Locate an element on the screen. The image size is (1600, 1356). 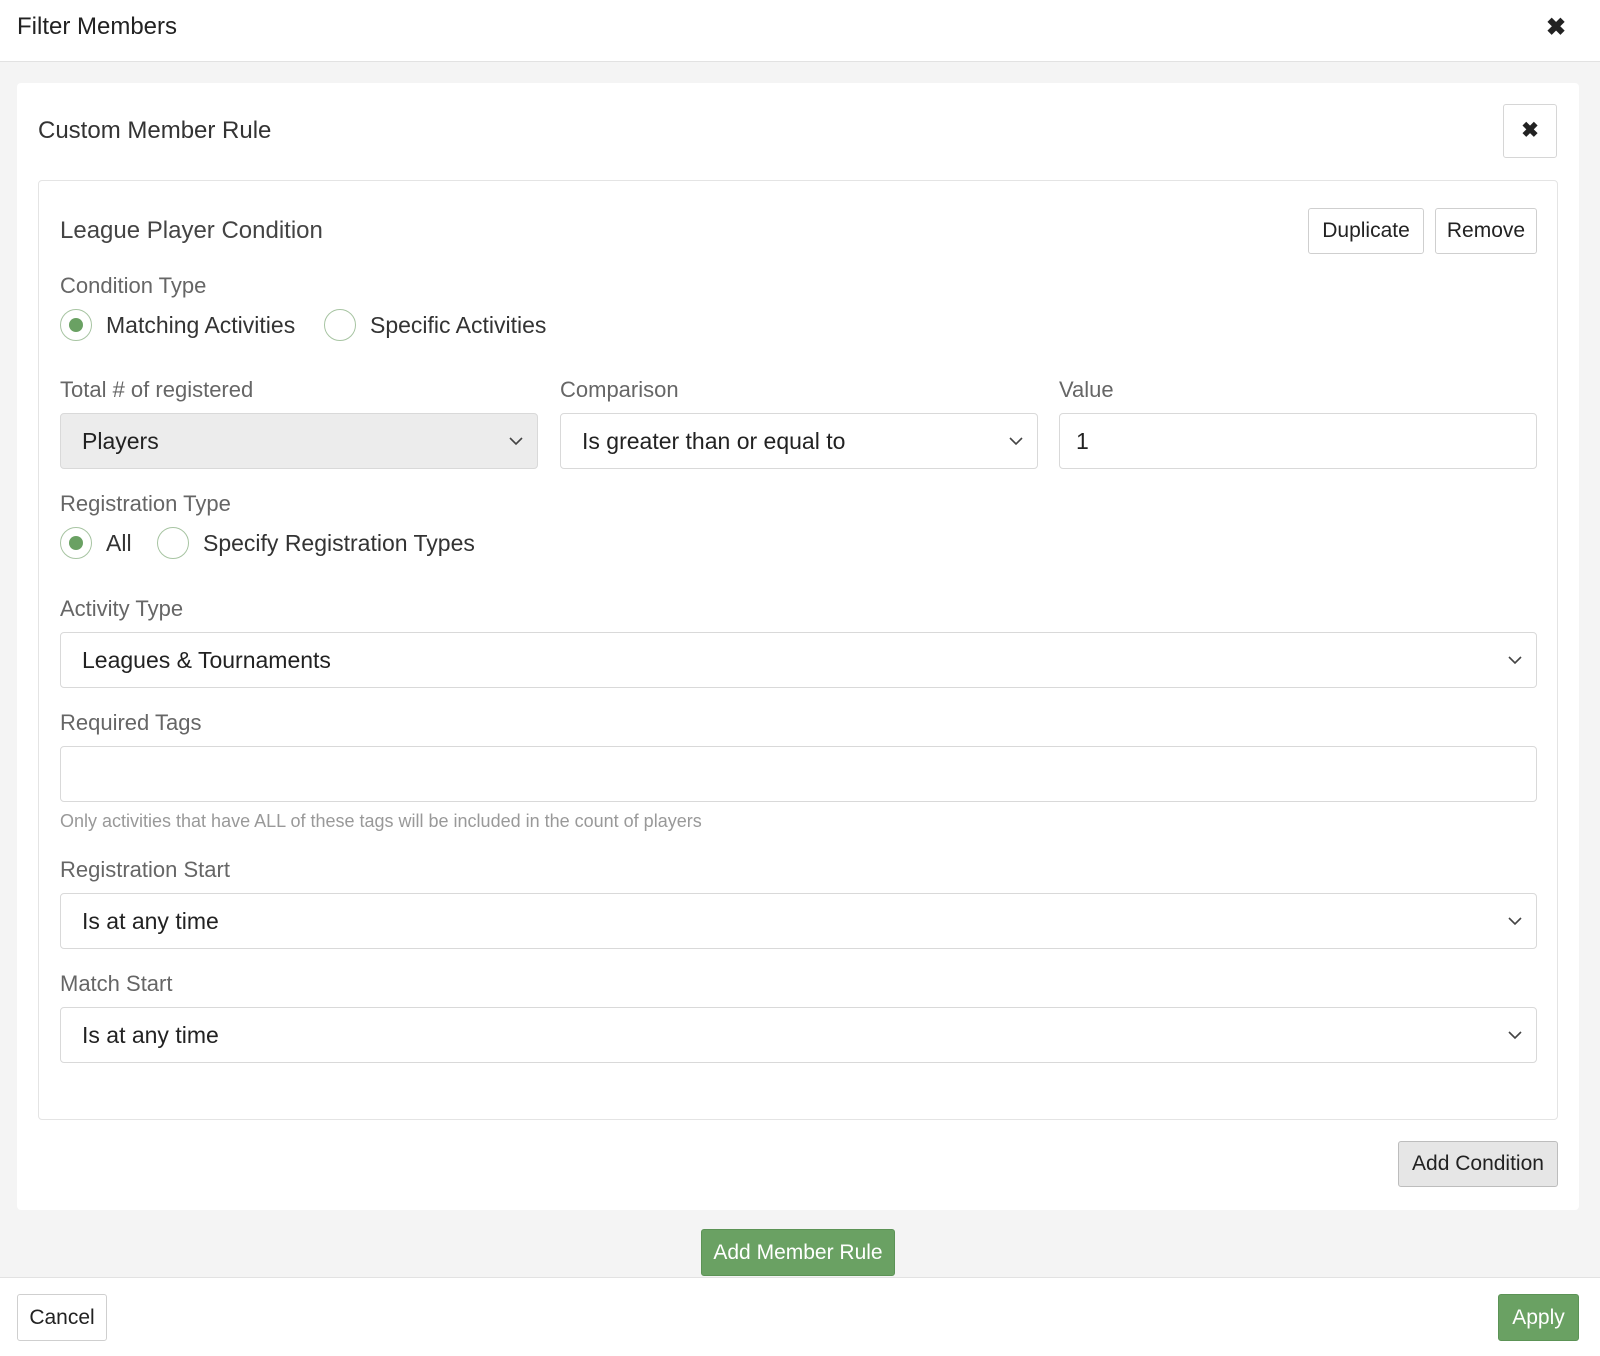
apply-button: Apply is located at coordinates (1538, 1317).